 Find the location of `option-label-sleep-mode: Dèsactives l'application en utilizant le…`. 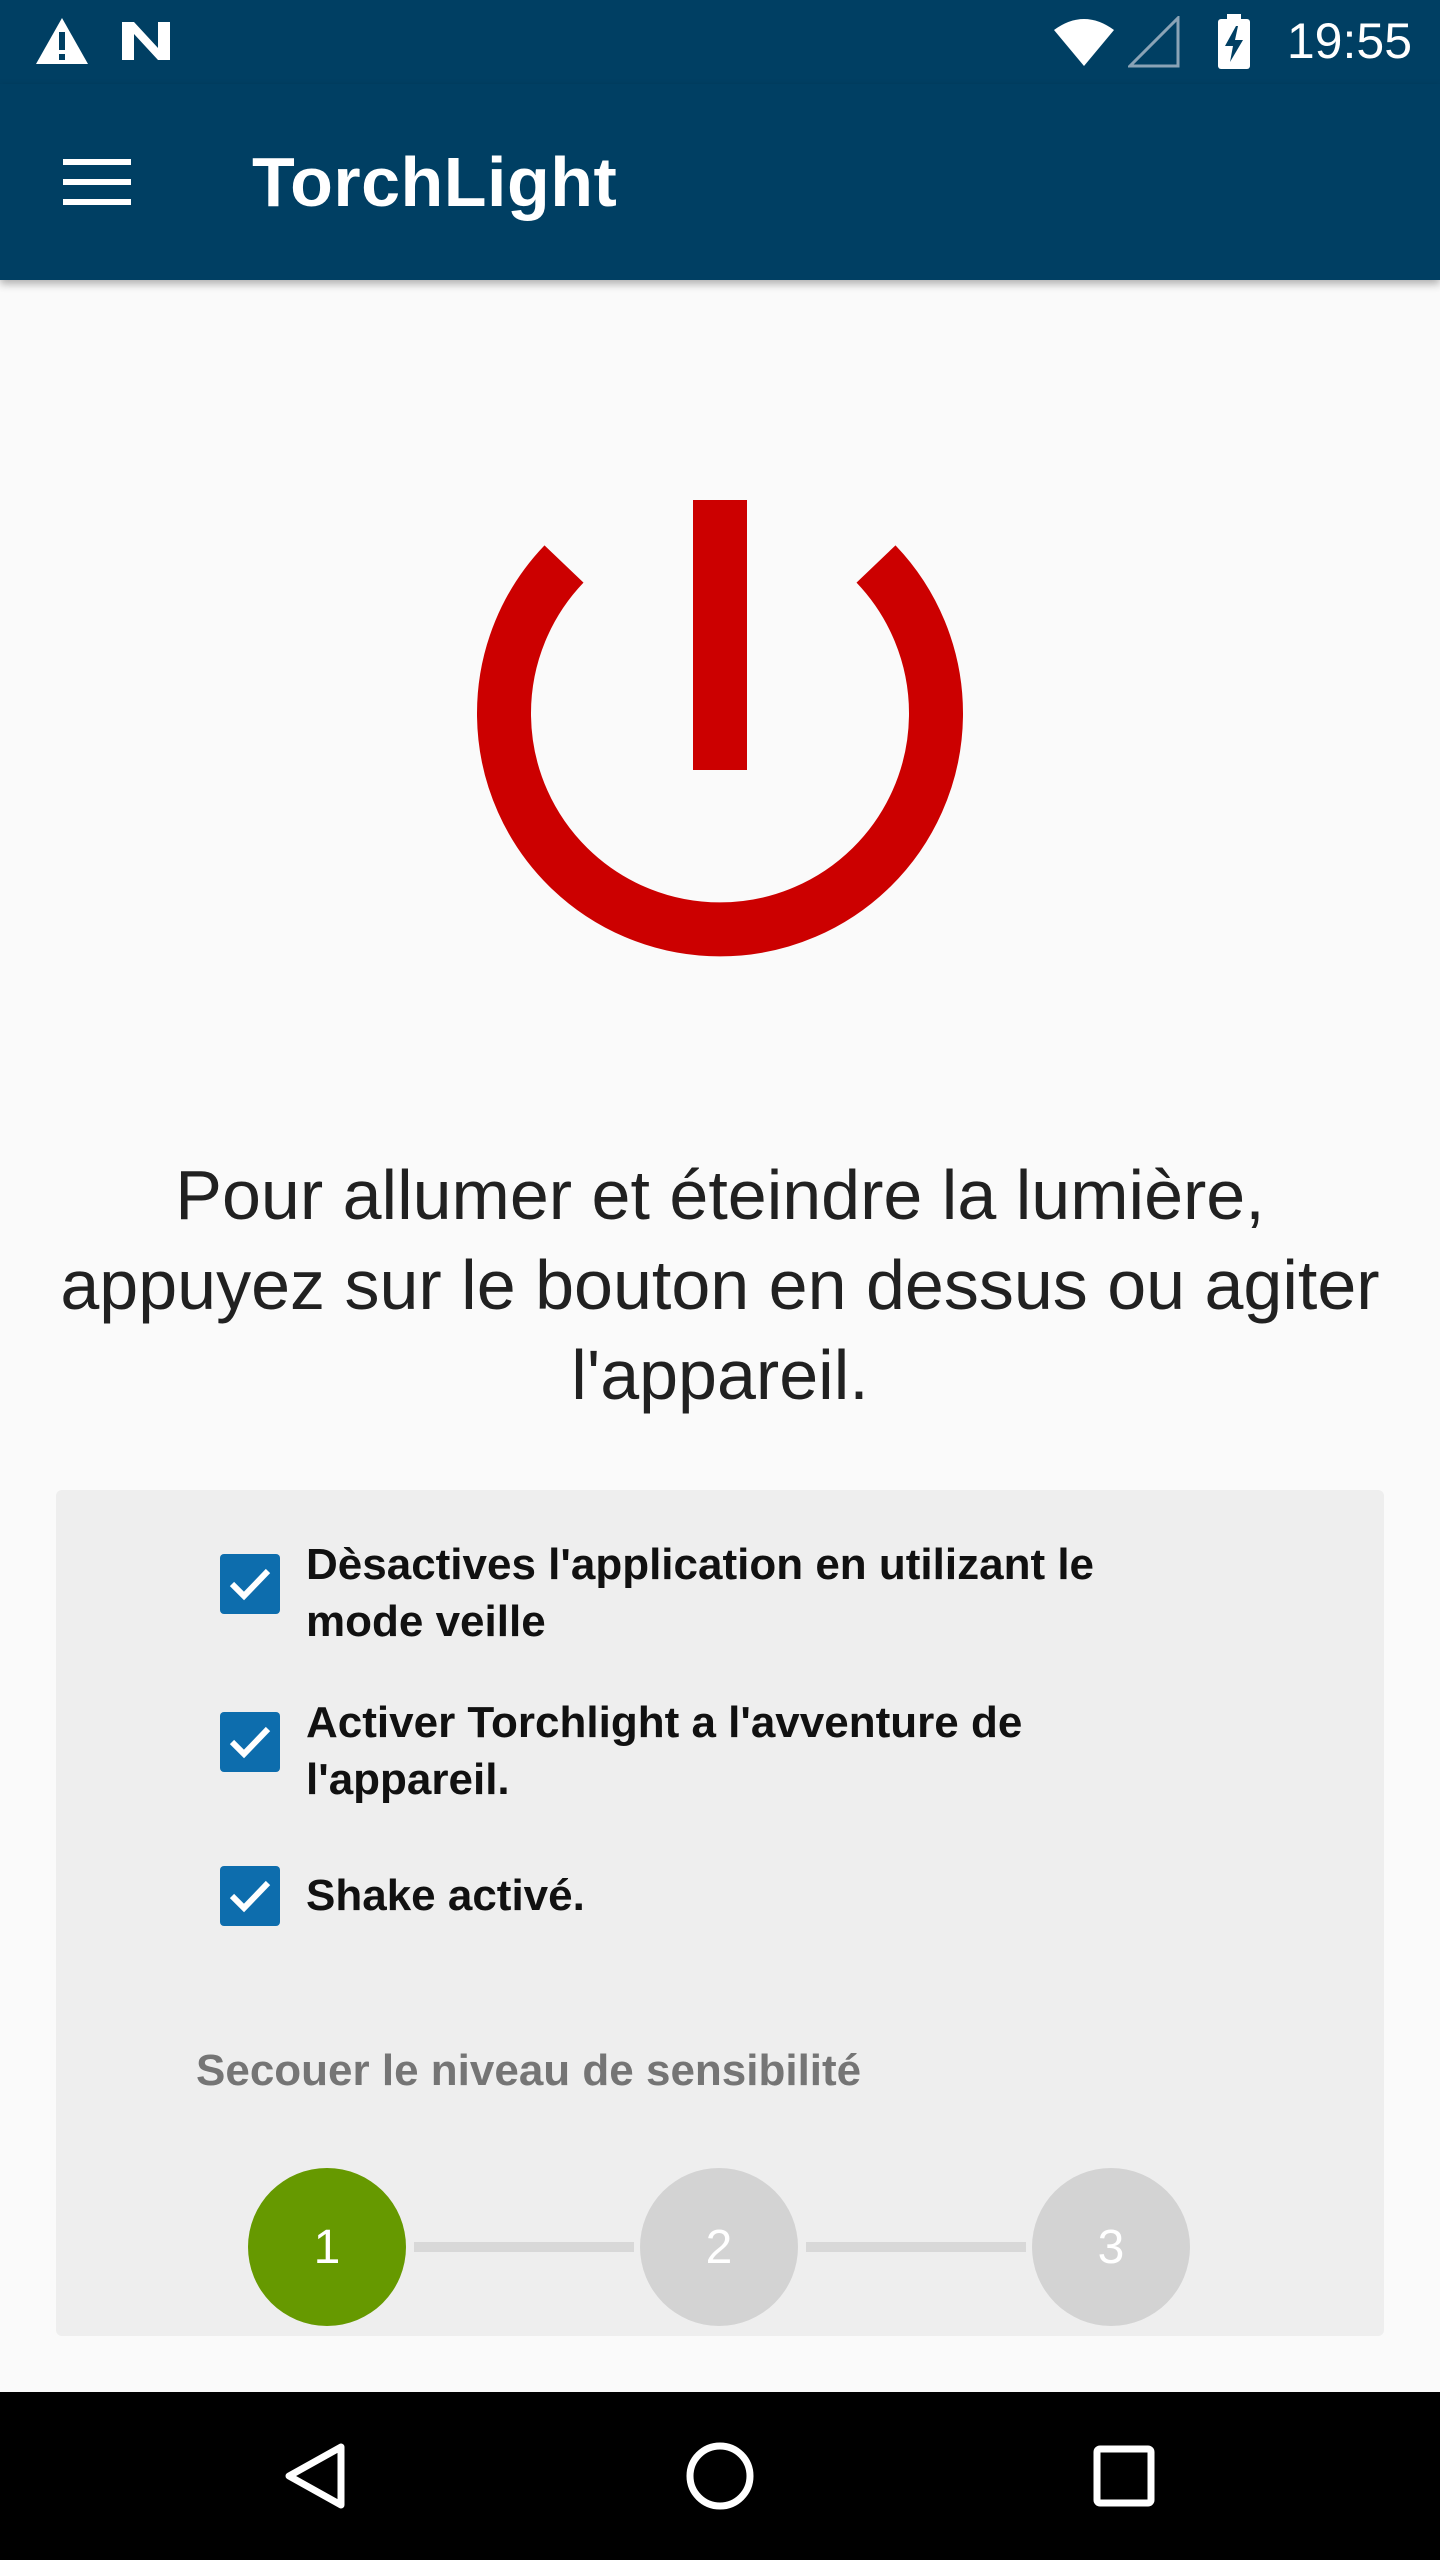

option-label-sleep-mode: Dèsactives l'application en utilizant le… is located at coordinates (700, 1593).